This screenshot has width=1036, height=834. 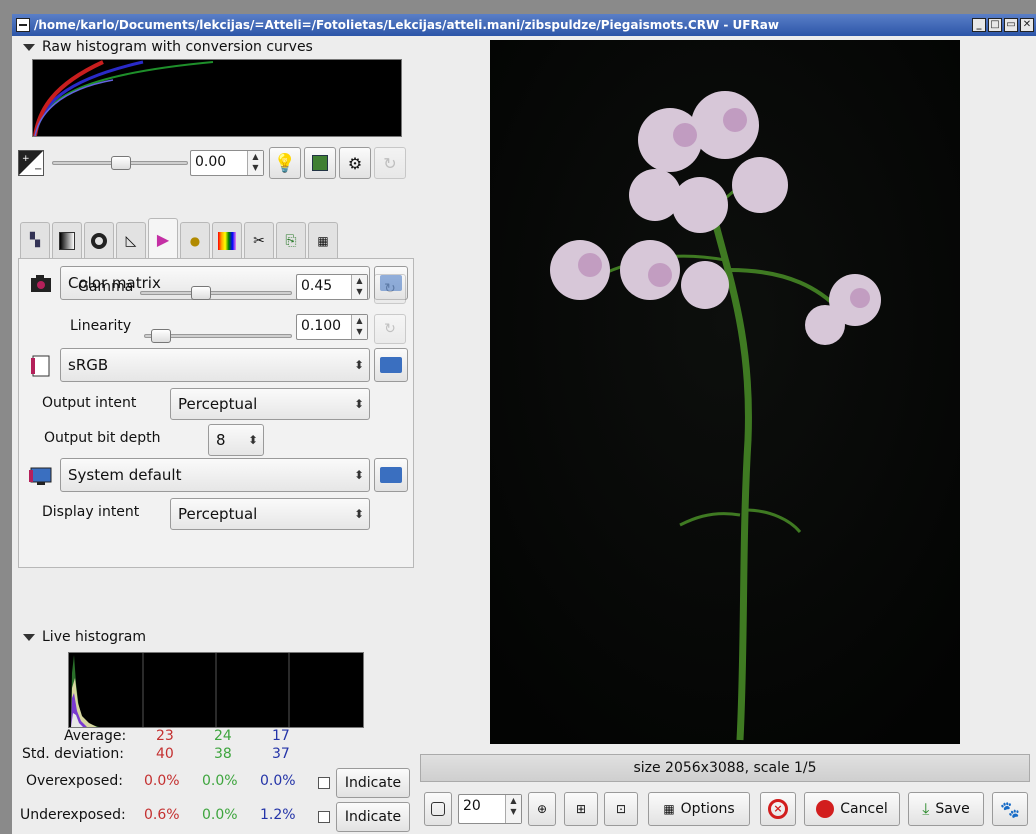 I want to click on reset-linearity-button: ↻, so click(x=390, y=329).